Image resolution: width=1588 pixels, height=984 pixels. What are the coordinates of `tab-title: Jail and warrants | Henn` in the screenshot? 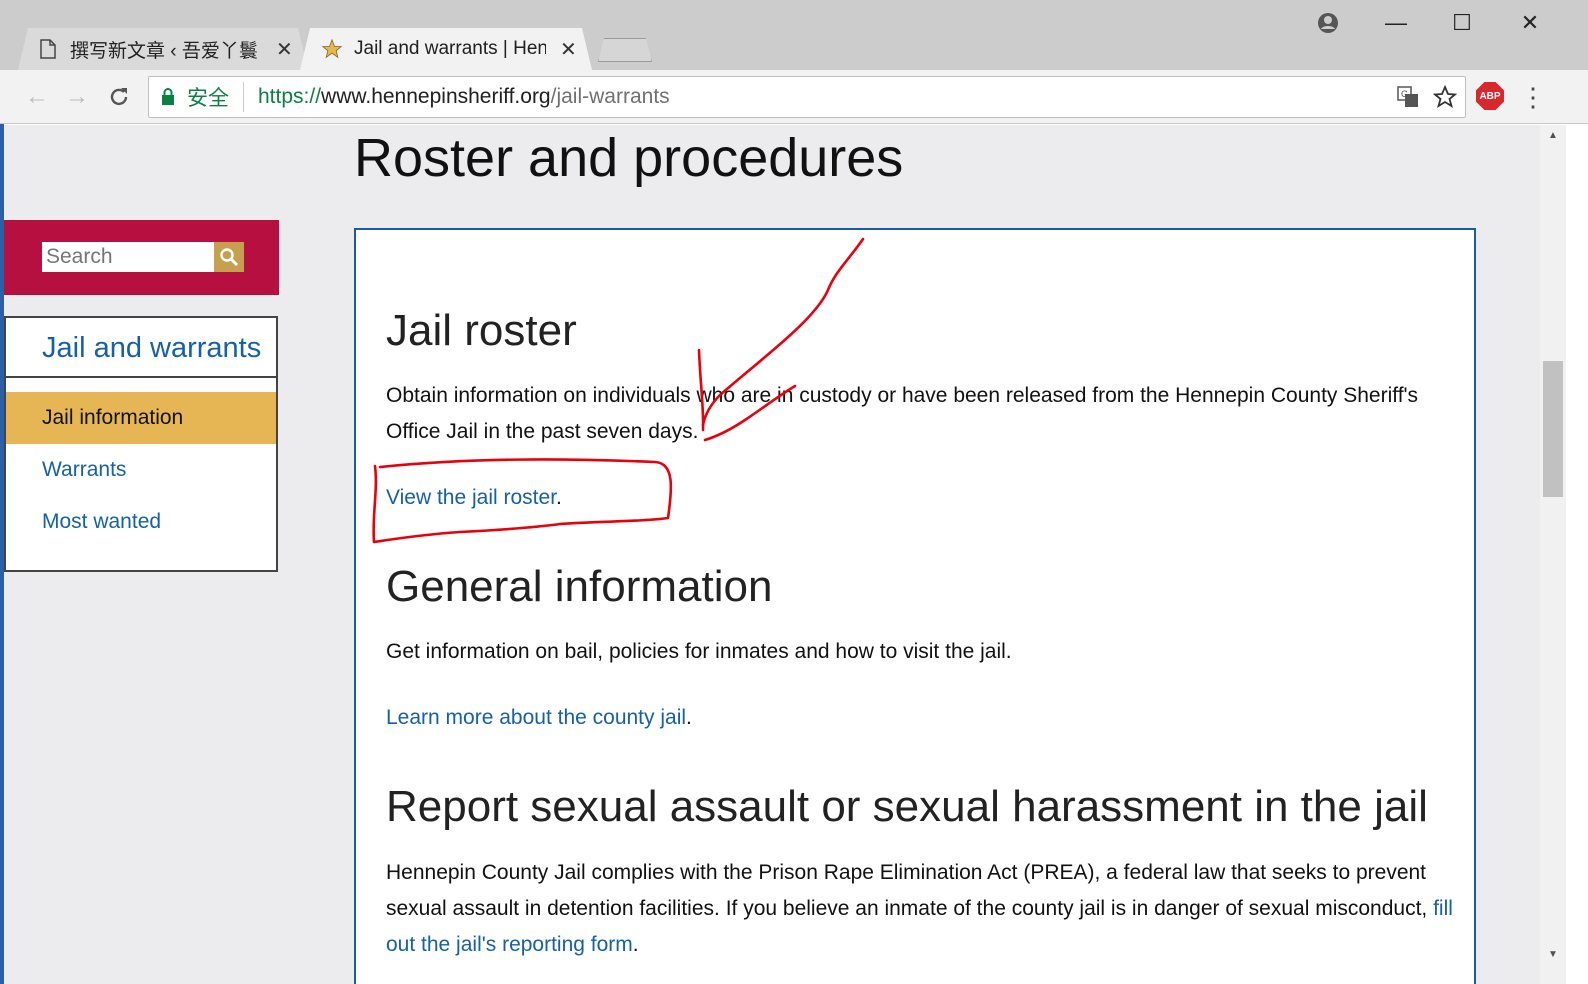 It's located at (450, 48).